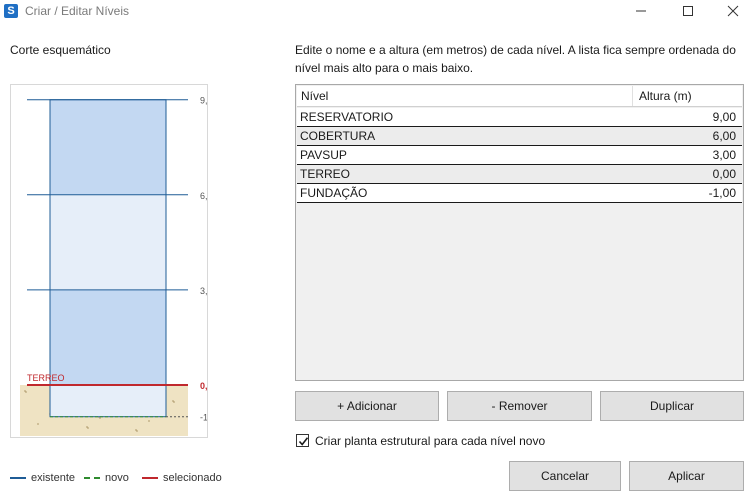 The height and width of the screenshot is (498, 754). I want to click on grid-header: Nível Altura (m), so click(519, 96).